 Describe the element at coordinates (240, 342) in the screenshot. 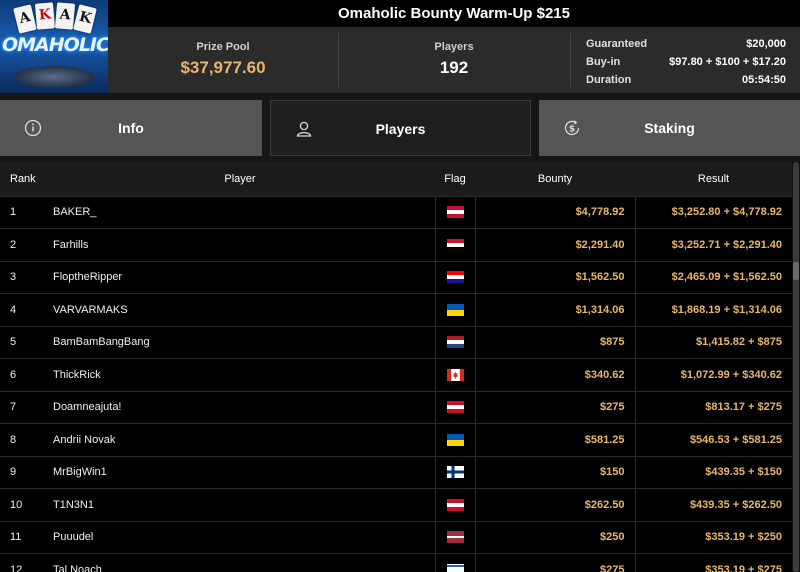

I see `player-name-cell: BamBamBangBang` at that location.